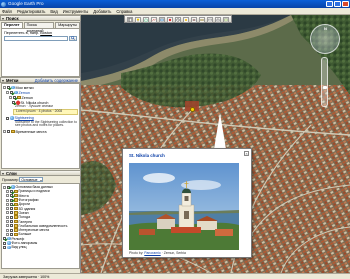  I want to click on panorama-icon, so click(9, 243).